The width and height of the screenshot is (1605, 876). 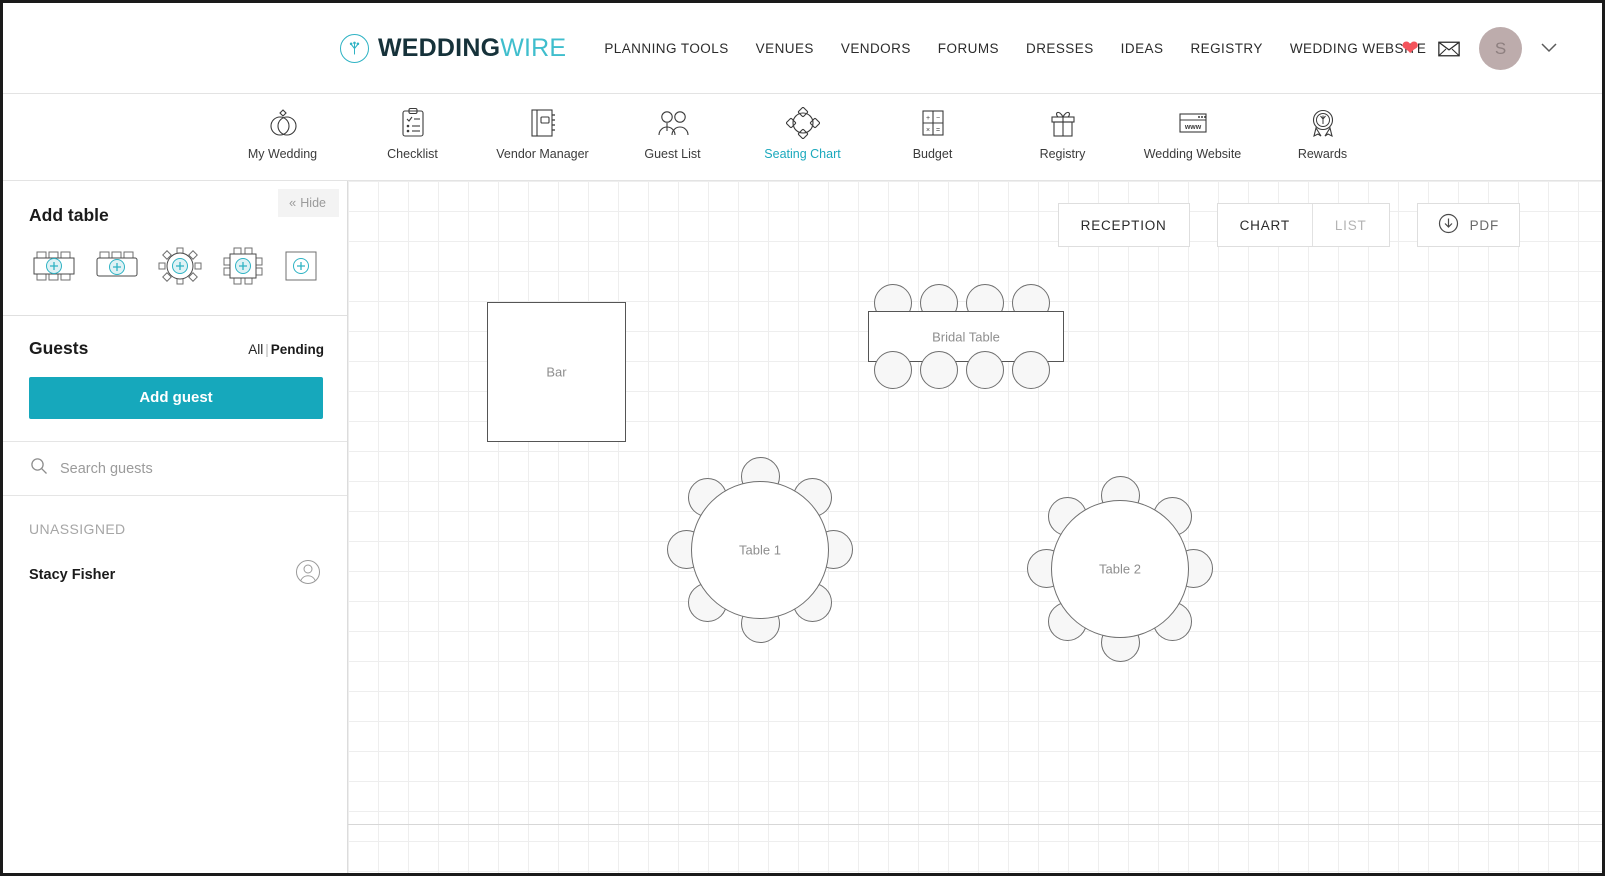 What do you see at coordinates (308, 574) in the screenshot?
I see `person-circle-icon` at bounding box center [308, 574].